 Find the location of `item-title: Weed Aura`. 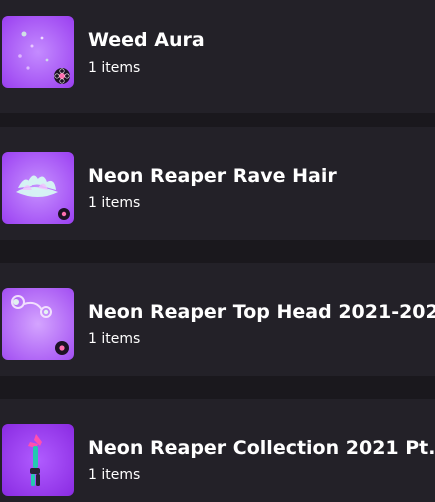

item-title: Weed Aura is located at coordinates (146, 40).